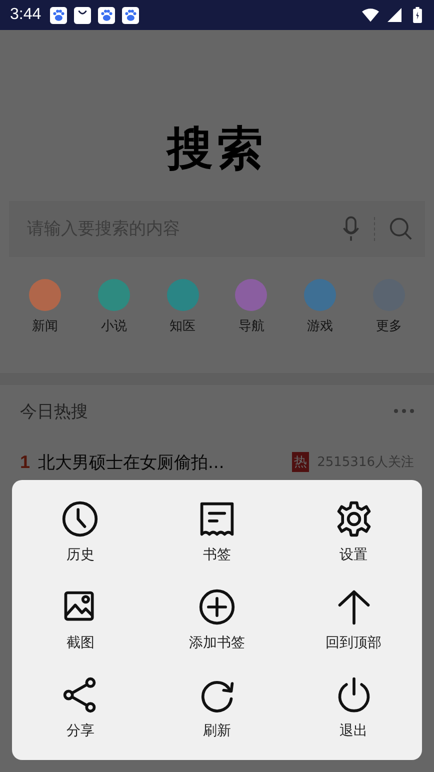  Describe the element at coordinates (394, 15) in the screenshot. I see `signal-icon` at that location.